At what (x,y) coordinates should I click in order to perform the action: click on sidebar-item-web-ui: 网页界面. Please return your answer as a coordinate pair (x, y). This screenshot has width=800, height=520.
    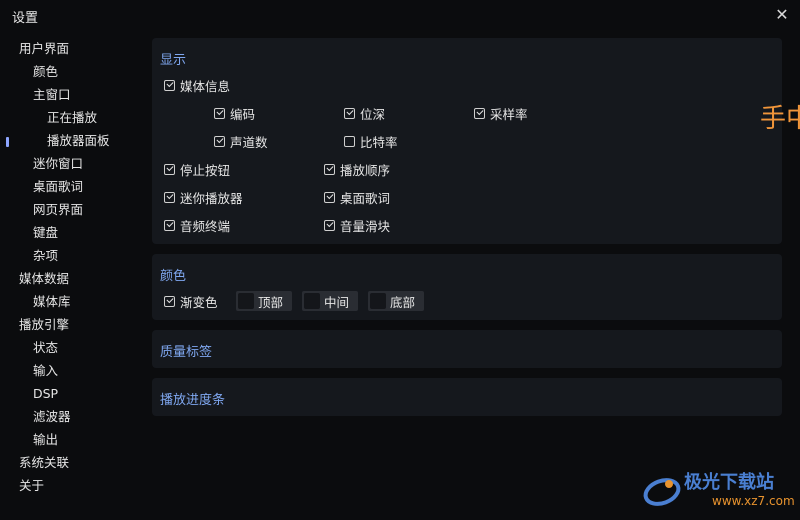
    Looking at the image, I should click on (58, 210).